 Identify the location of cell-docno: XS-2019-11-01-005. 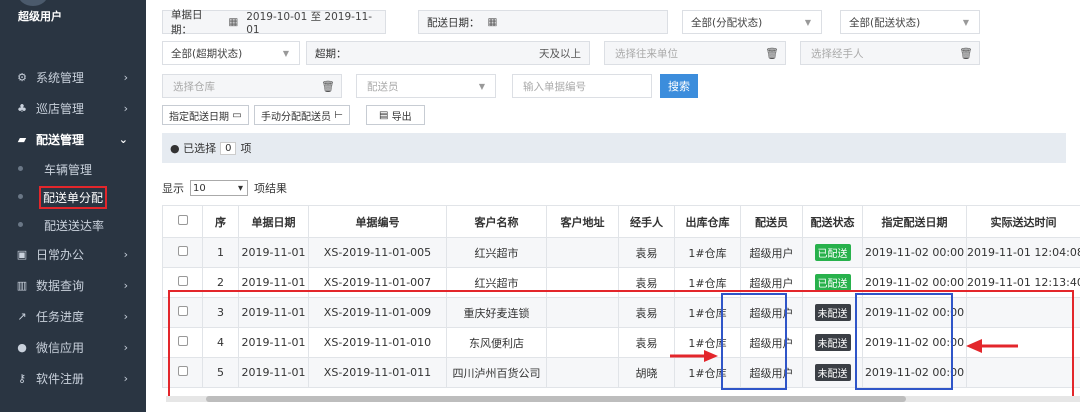
(377, 252).